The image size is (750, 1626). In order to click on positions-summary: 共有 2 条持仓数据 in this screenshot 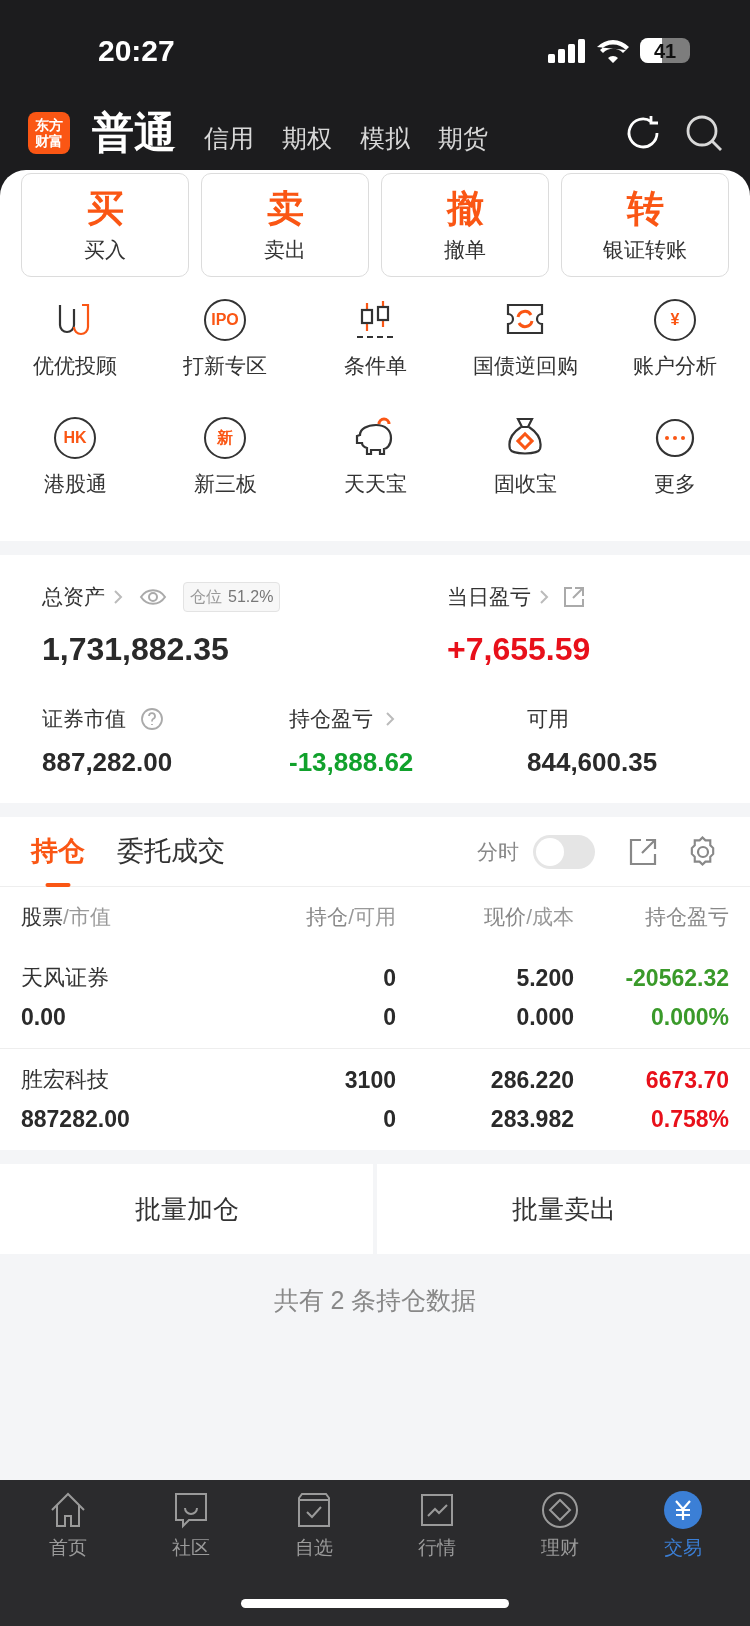, I will do `click(375, 1300)`.